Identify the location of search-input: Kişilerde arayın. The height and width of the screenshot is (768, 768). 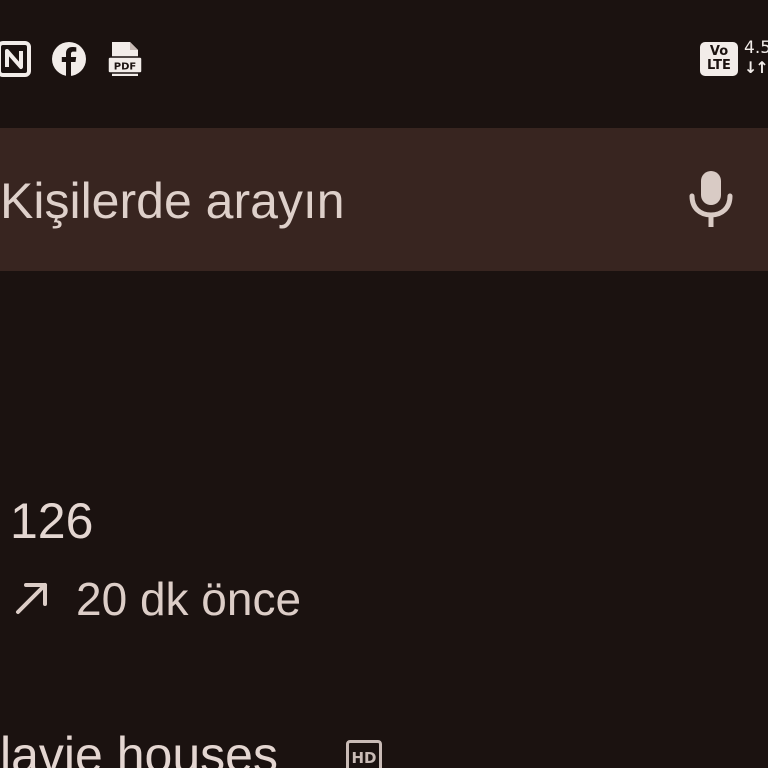
(172, 201).